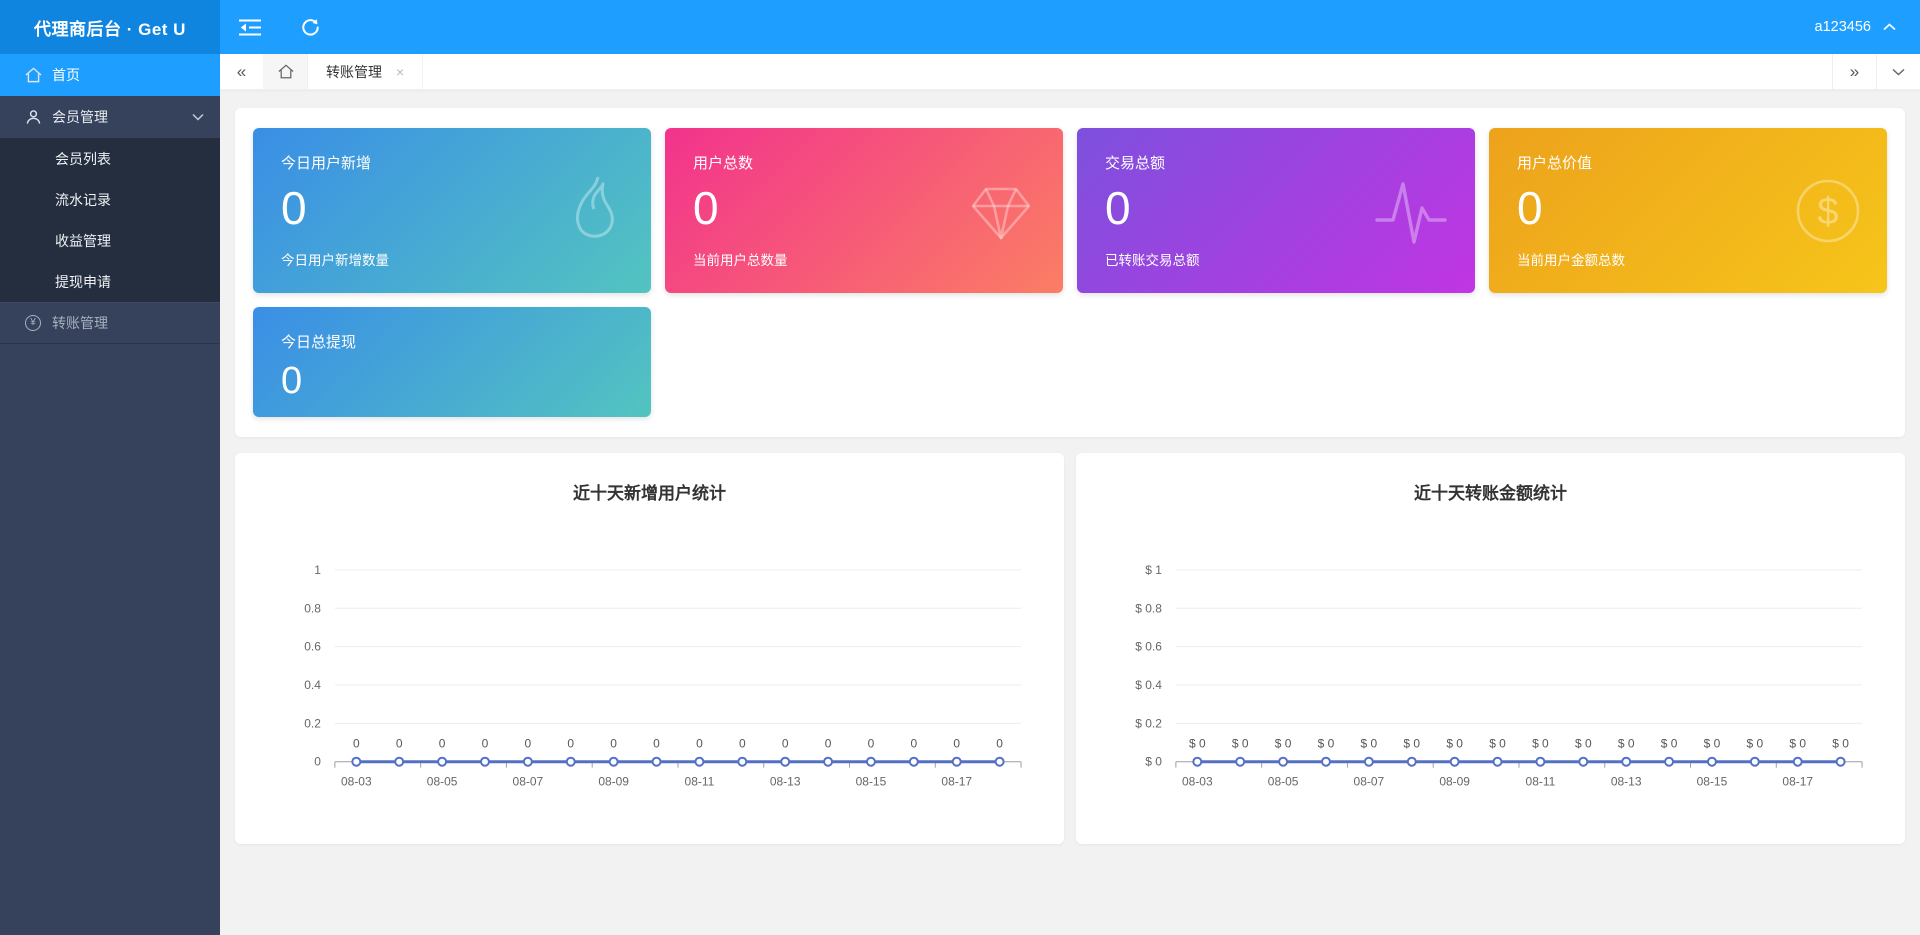  Describe the element at coordinates (1153, 570) in the screenshot. I see `svg-text: $ 1` at that location.